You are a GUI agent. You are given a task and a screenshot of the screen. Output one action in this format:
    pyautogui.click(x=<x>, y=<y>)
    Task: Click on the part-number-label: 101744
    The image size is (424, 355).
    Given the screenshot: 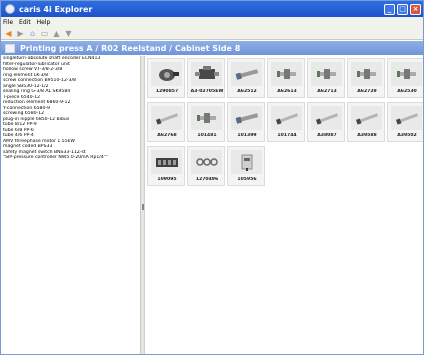 What is the action you would take?
    pyautogui.click(x=287, y=135)
    